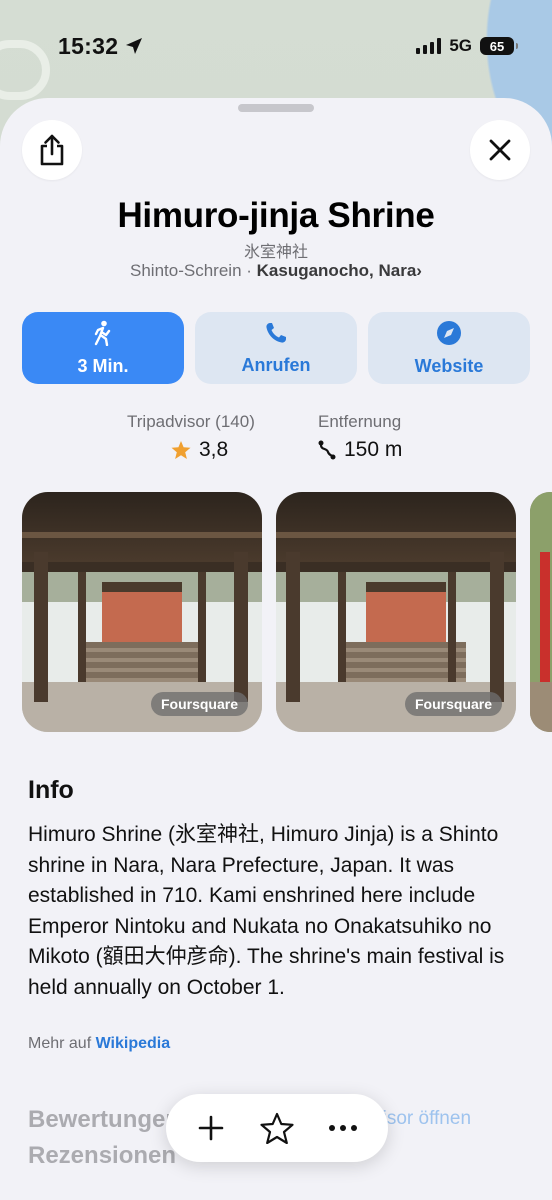  I want to click on rating-label: Tripadvisor (140), so click(191, 421).